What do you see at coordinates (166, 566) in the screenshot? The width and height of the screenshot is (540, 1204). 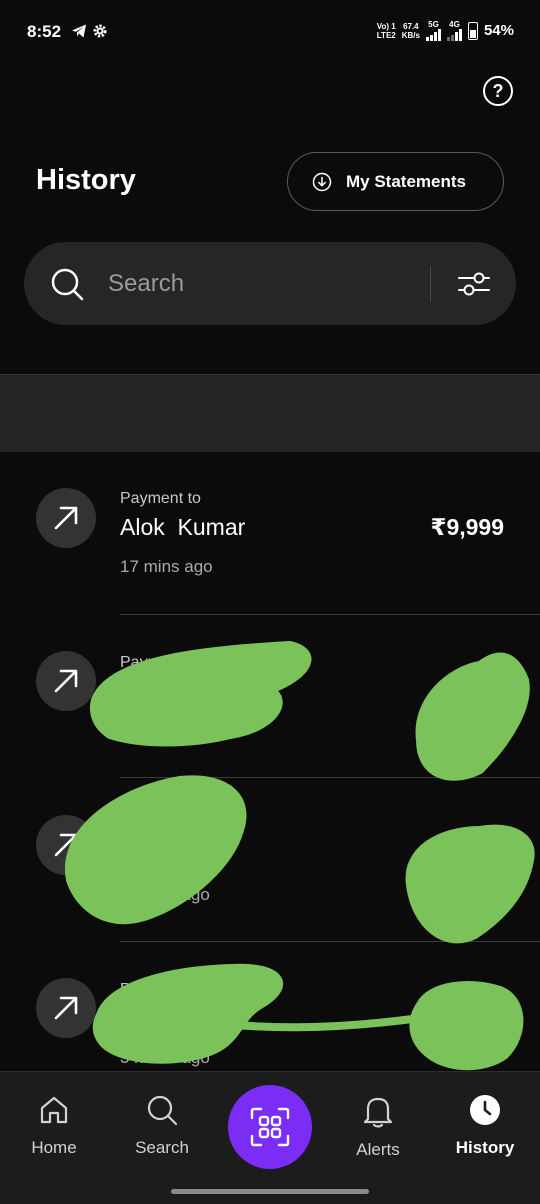 I see `transaction-time: 17 mins ago` at bounding box center [166, 566].